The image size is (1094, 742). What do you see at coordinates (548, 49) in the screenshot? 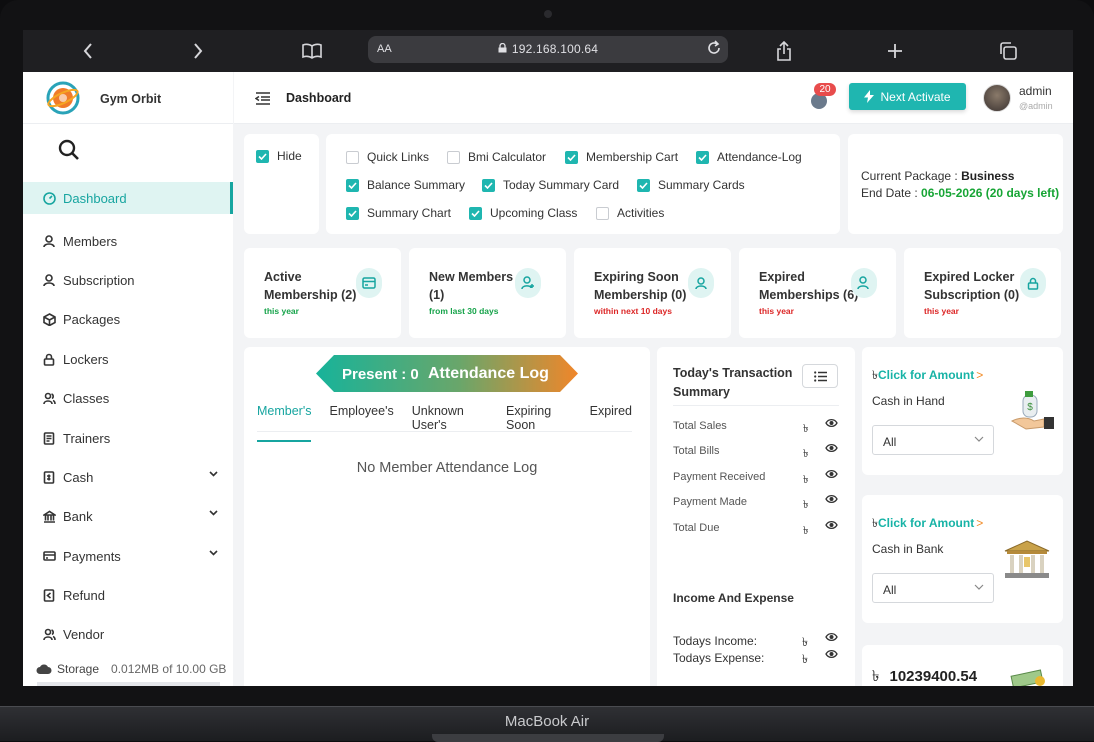
I see `address-bar: AA 192.168.100.64` at bounding box center [548, 49].